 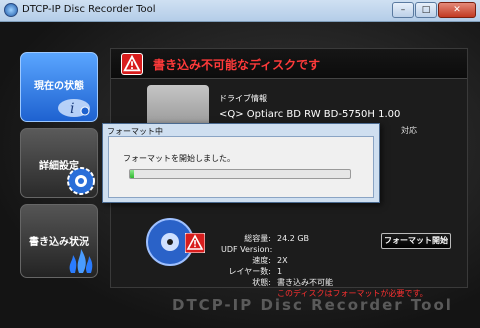 I want to click on bus-value: 対応, so click(x=409, y=130).